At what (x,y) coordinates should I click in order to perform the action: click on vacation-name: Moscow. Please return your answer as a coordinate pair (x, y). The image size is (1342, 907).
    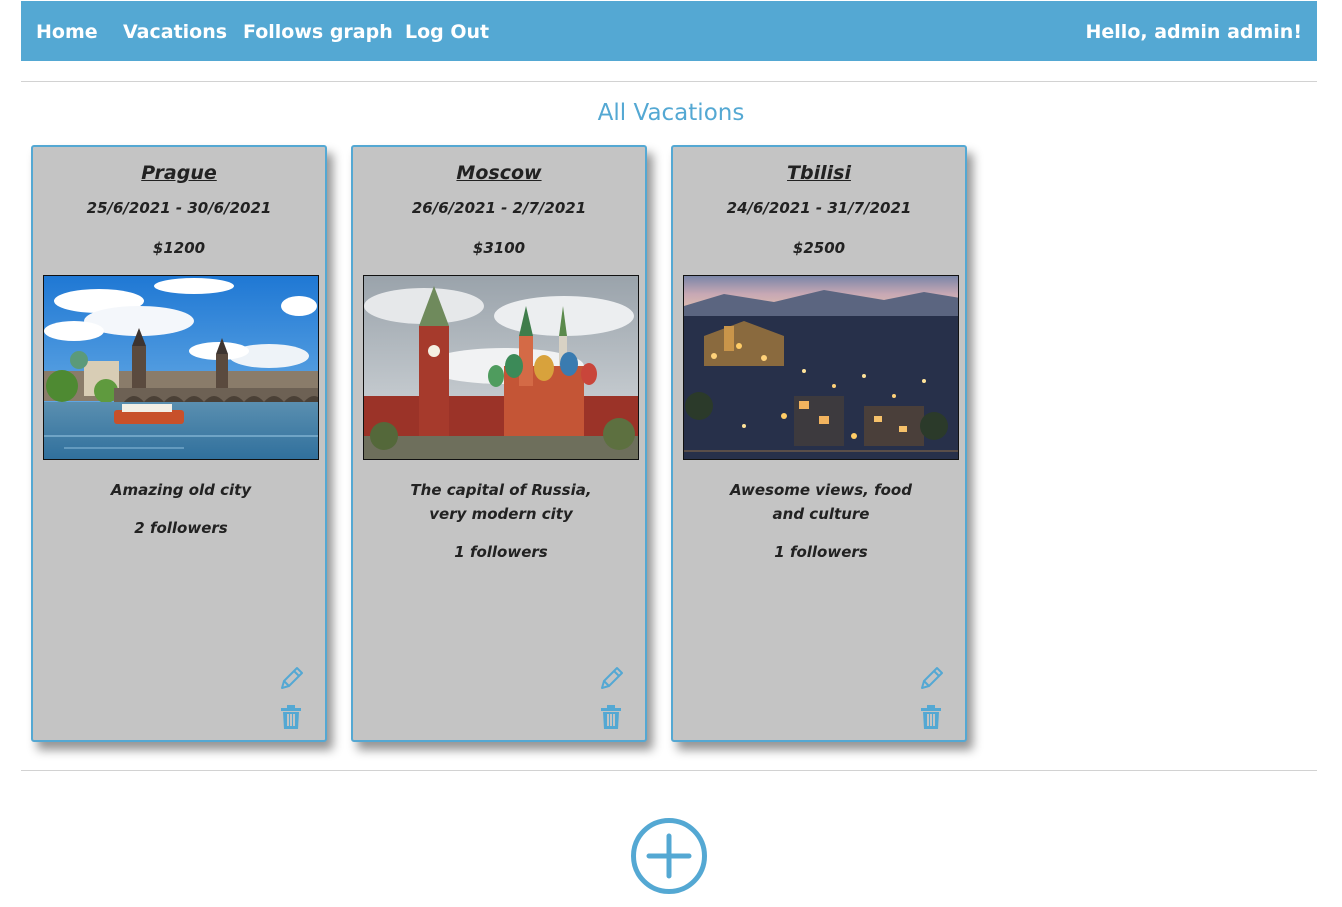
    Looking at the image, I should click on (499, 173).